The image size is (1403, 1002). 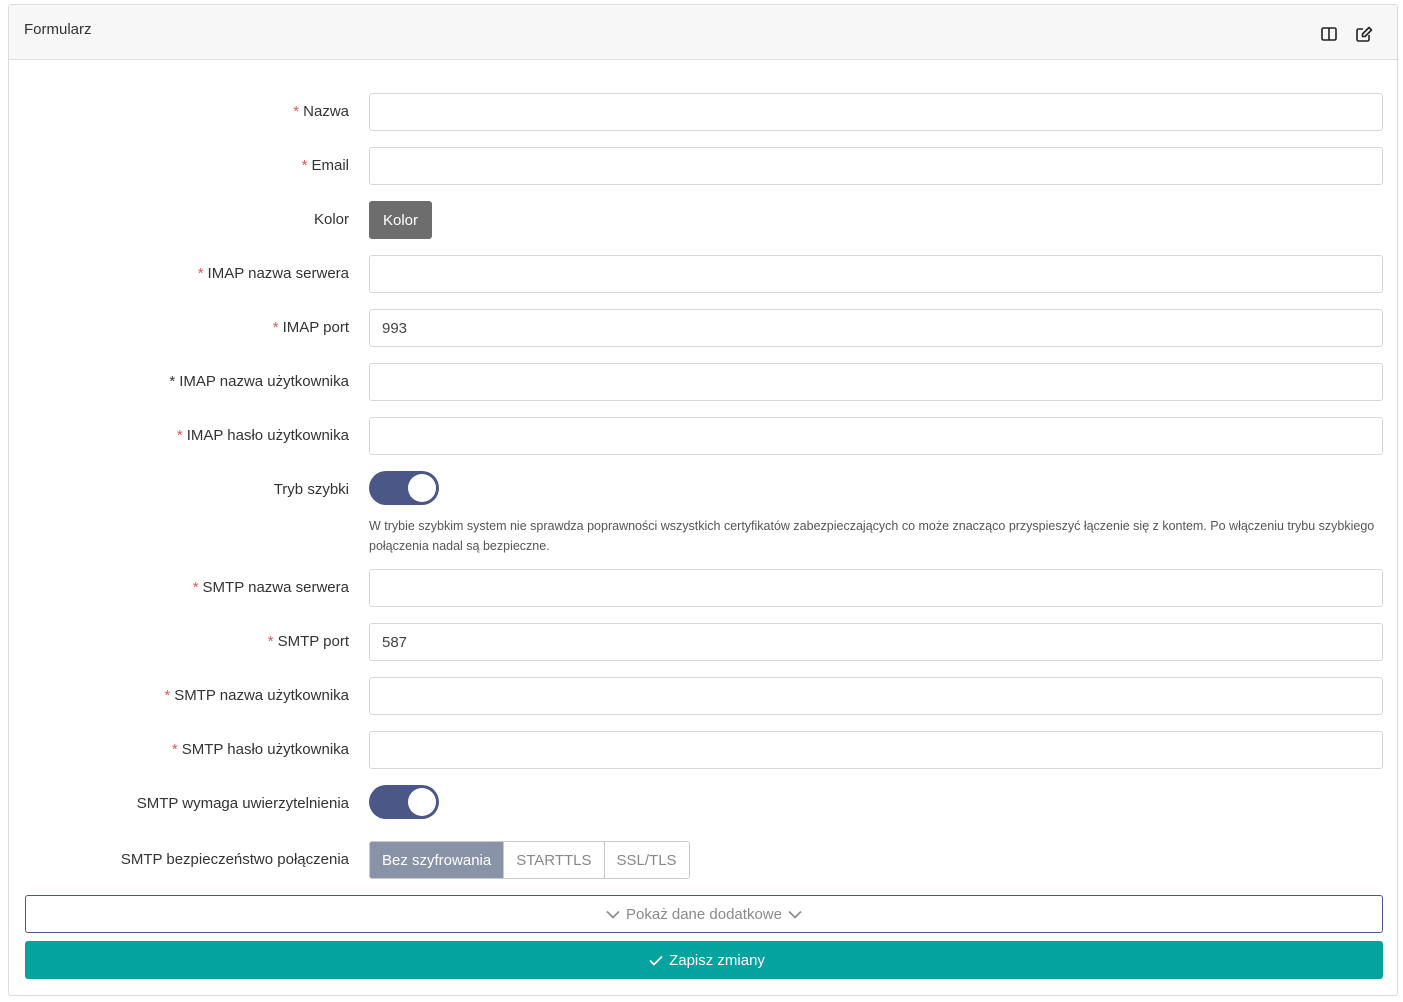 What do you see at coordinates (437, 860) in the screenshot?
I see `security-option-none: Bez szyfrowania` at bounding box center [437, 860].